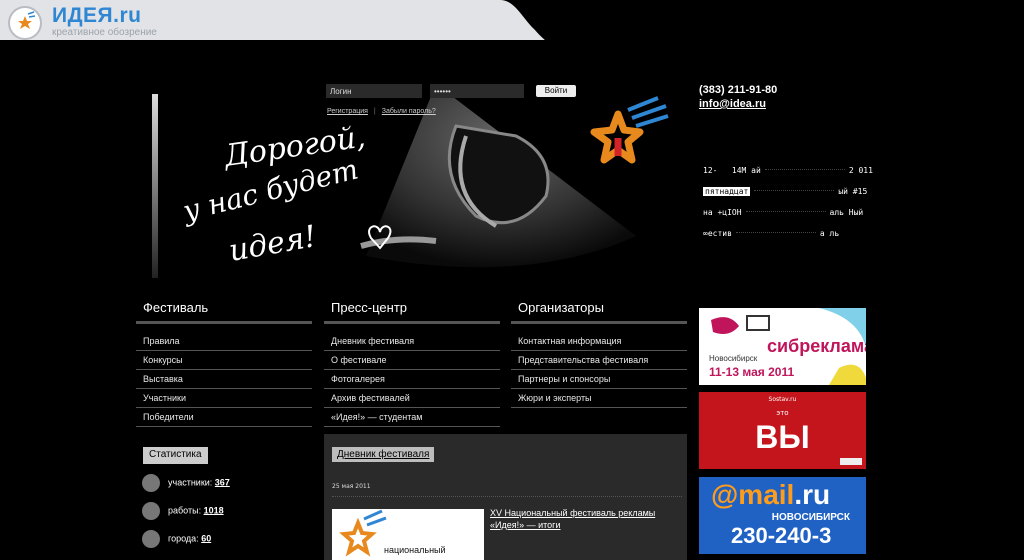  Describe the element at coordinates (224, 360) in the screenshot. I see `menu-item-contests: Конкурсы` at that location.